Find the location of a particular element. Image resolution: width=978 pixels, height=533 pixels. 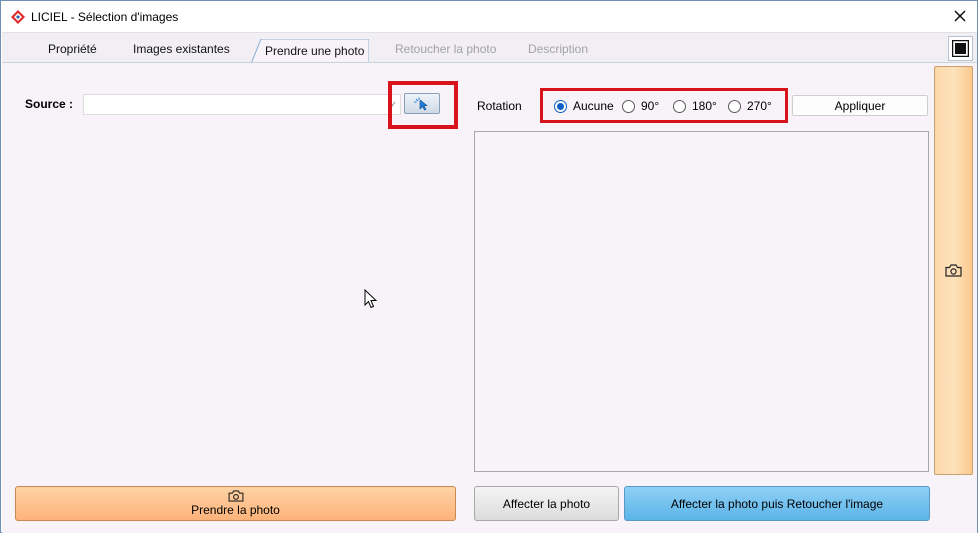

source-combo is located at coordinates (242, 104).